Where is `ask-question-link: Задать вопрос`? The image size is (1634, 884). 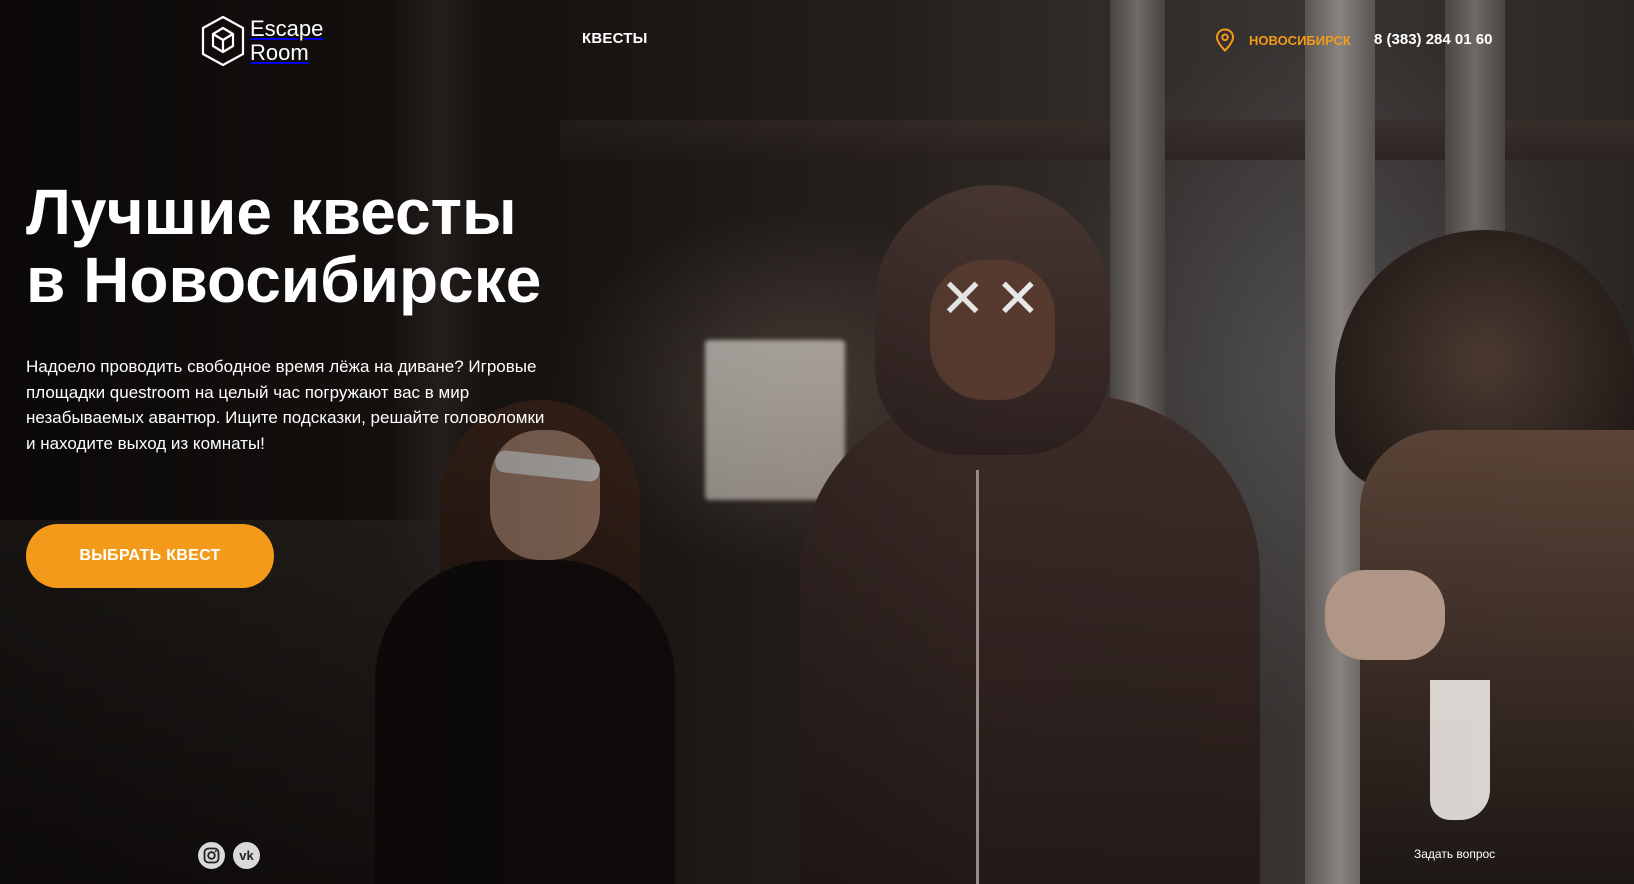
ask-question-link: Задать вопрос is located at coordinates (1454, 854).